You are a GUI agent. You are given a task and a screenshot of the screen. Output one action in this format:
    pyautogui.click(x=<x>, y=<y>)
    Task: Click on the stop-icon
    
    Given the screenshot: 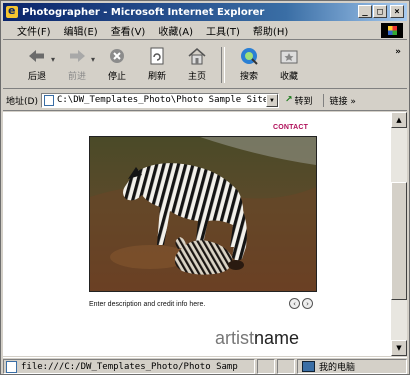 What is the action you would take?
    pyautogui.click(x=117, y=56)
    